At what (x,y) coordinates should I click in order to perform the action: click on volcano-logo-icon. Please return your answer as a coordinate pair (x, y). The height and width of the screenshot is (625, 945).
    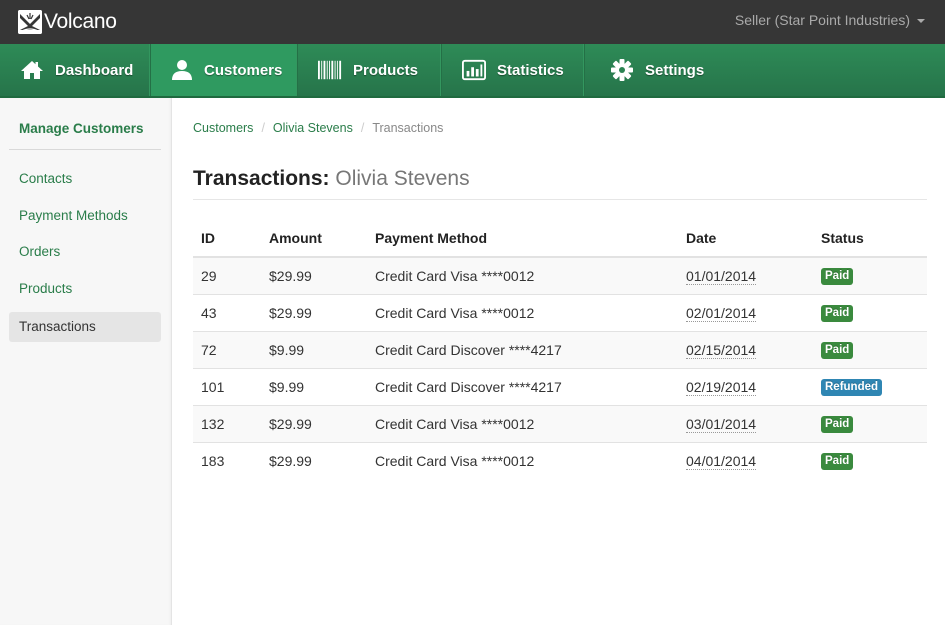
    Looking at the image, I should click on (30, 22).